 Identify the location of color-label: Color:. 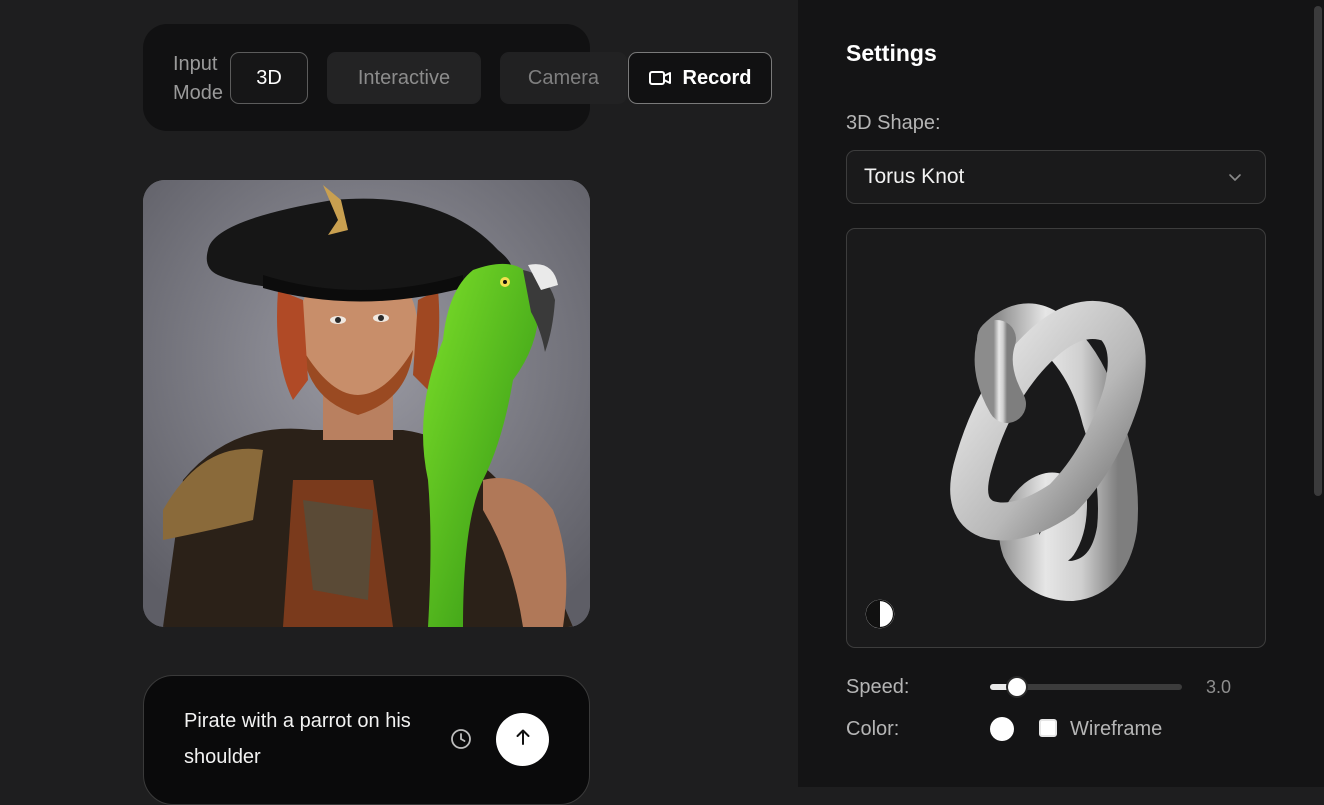
(873, 729).